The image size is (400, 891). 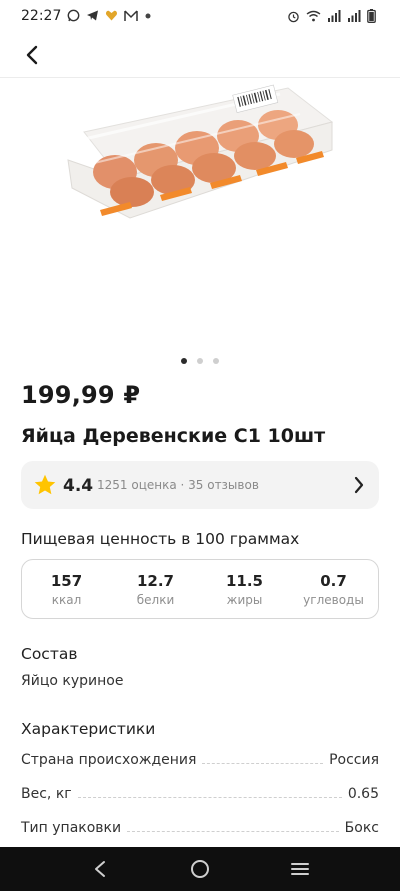 I want to click on characteristic-key: Тип упаковки, so click(x=71, y=828).